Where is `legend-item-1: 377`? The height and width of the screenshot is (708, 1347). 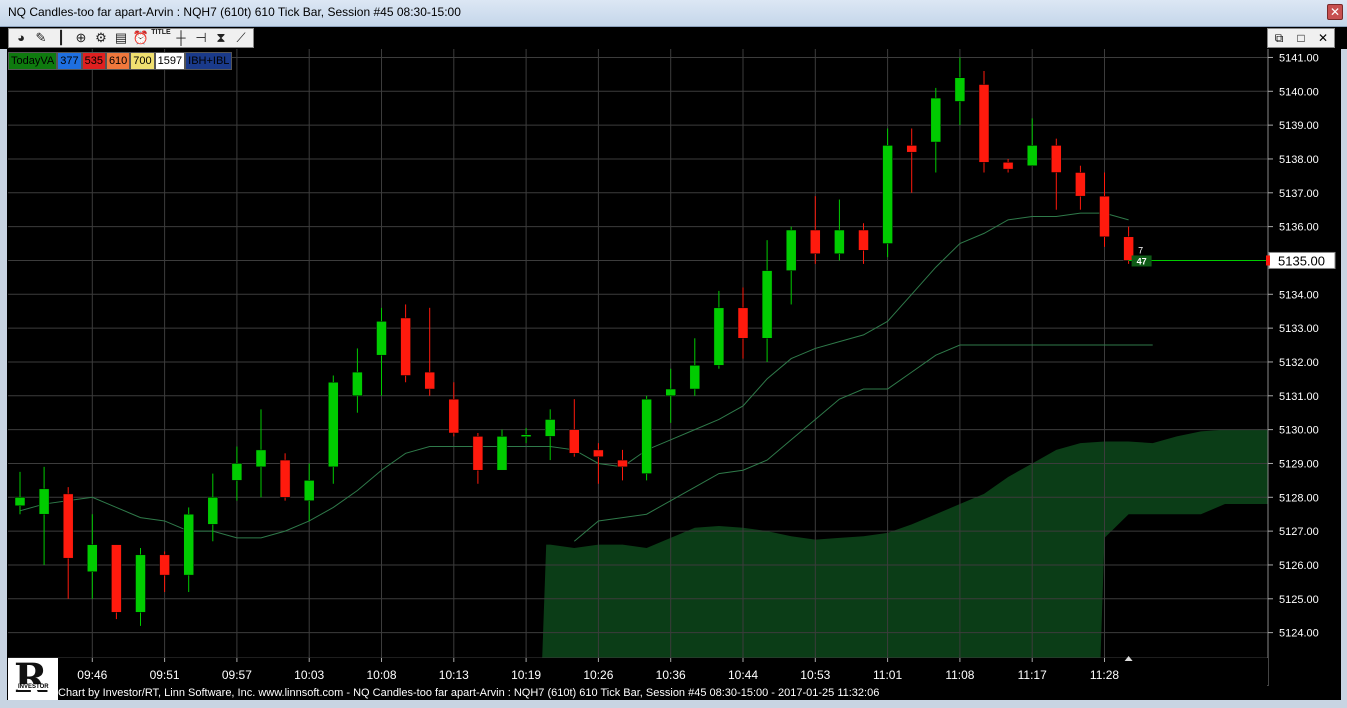
legend-item-1: 377 is located at coordinates (69, 61).